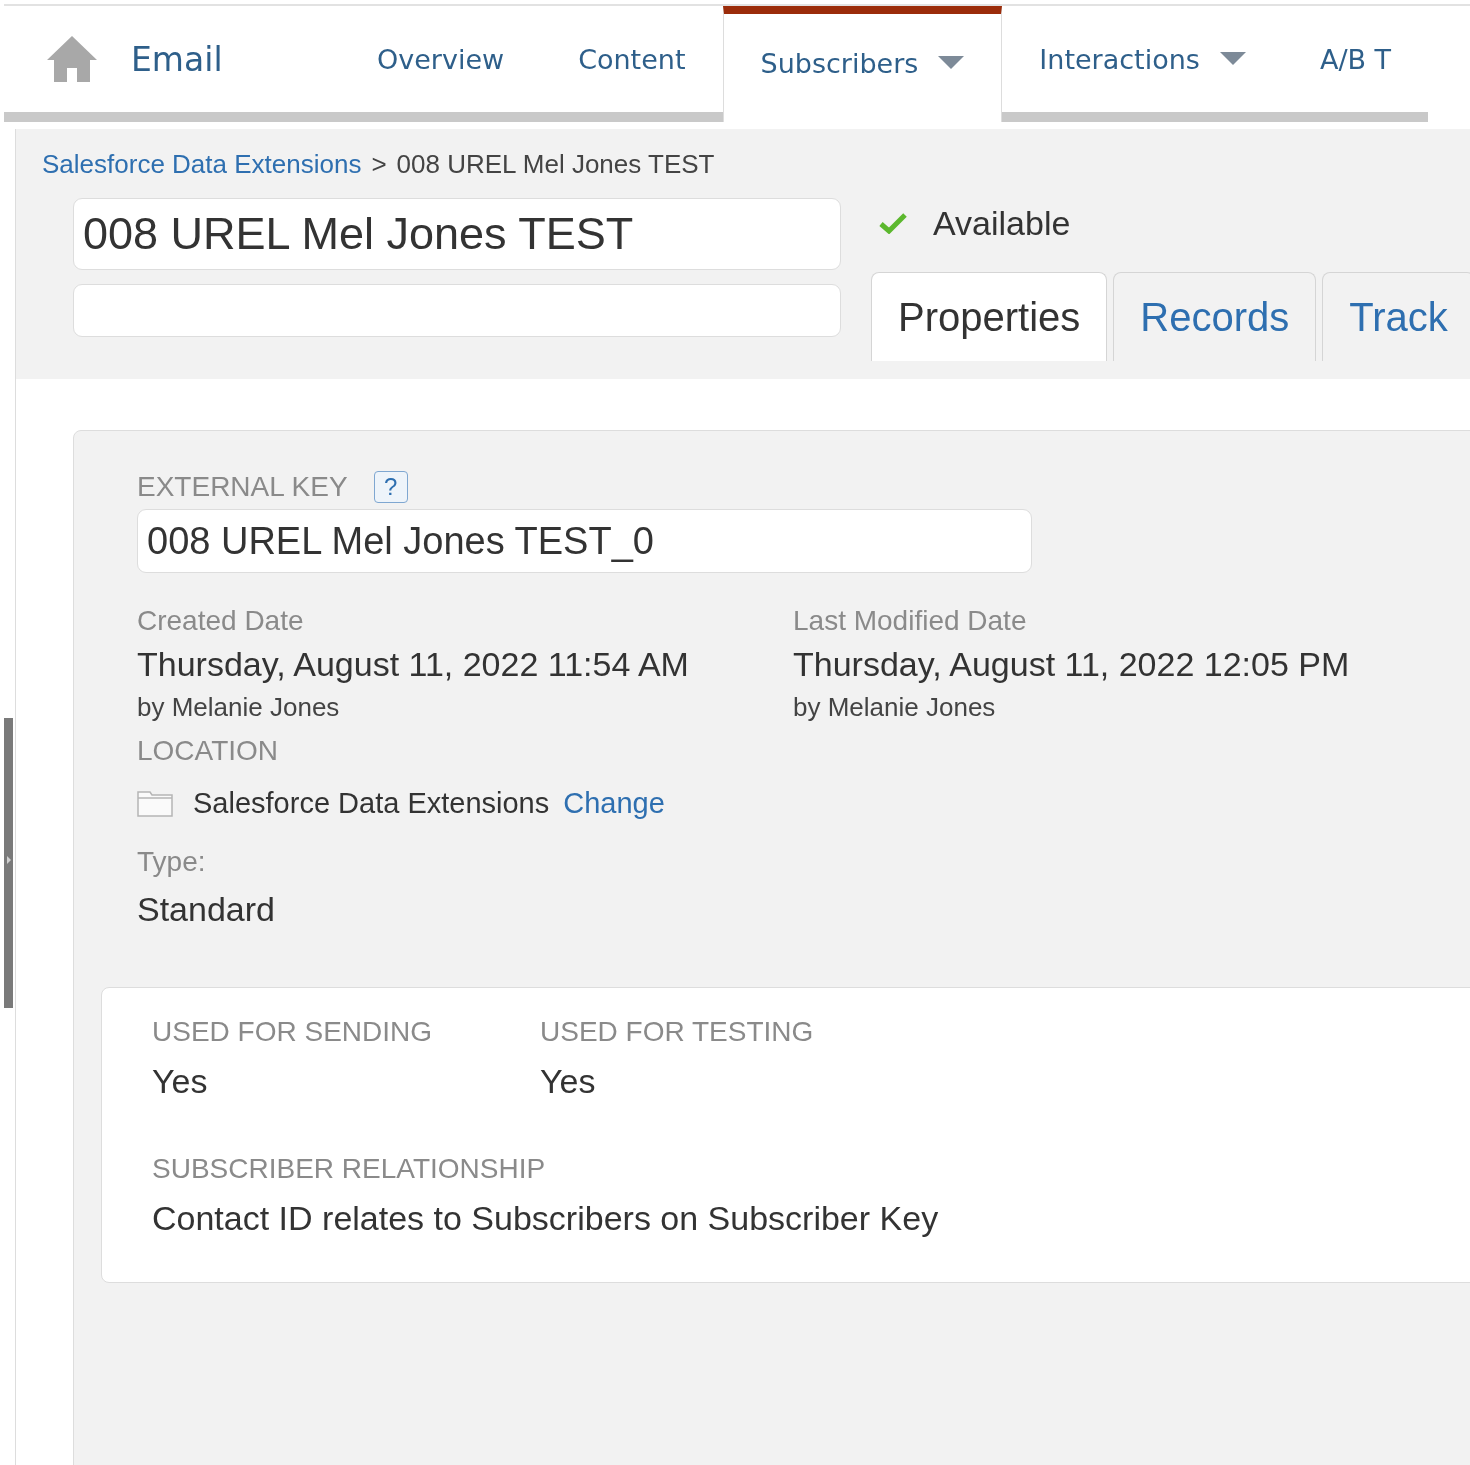 The width and height of the screenshot is (1470, 1465). What do you see at coordinates (413, 664) in the screenshot?
I see `date-value: Thursday, August 11, 2022 11:54 AM` at bounding box center [413, 664].